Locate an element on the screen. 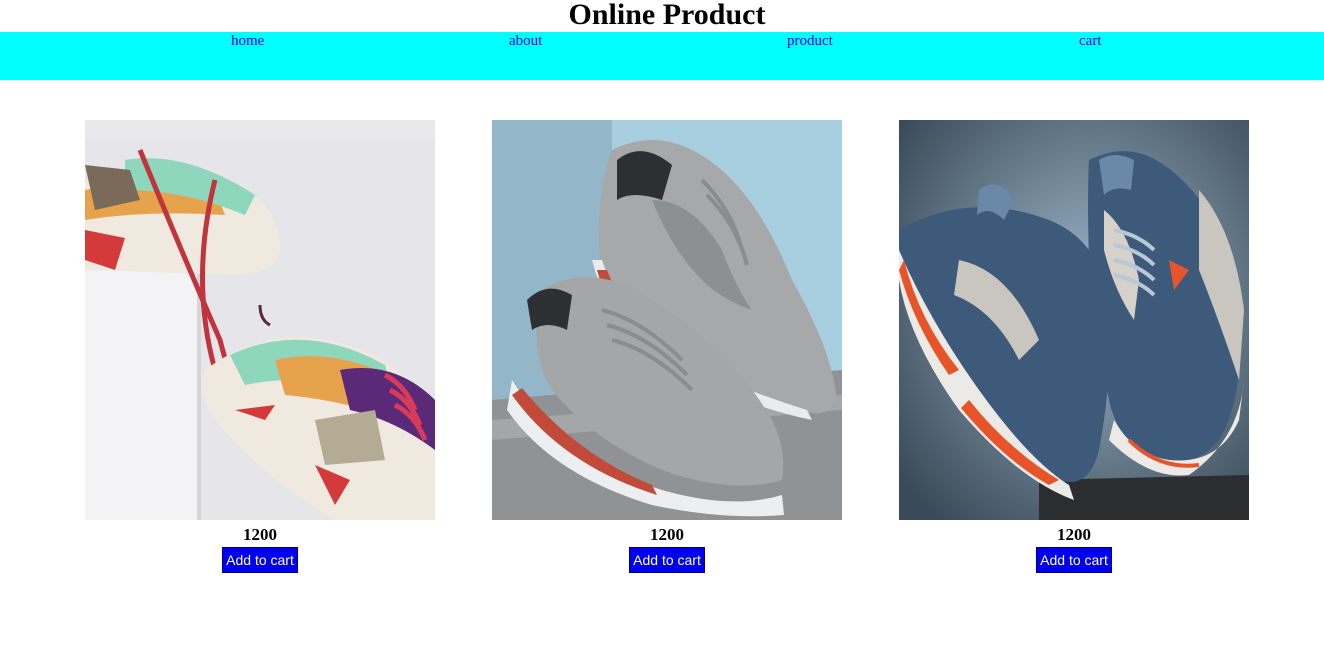 The height and width of the screenshot is (647, 1324). nav-bar: home about product cart is located at coordinates (662, 56).